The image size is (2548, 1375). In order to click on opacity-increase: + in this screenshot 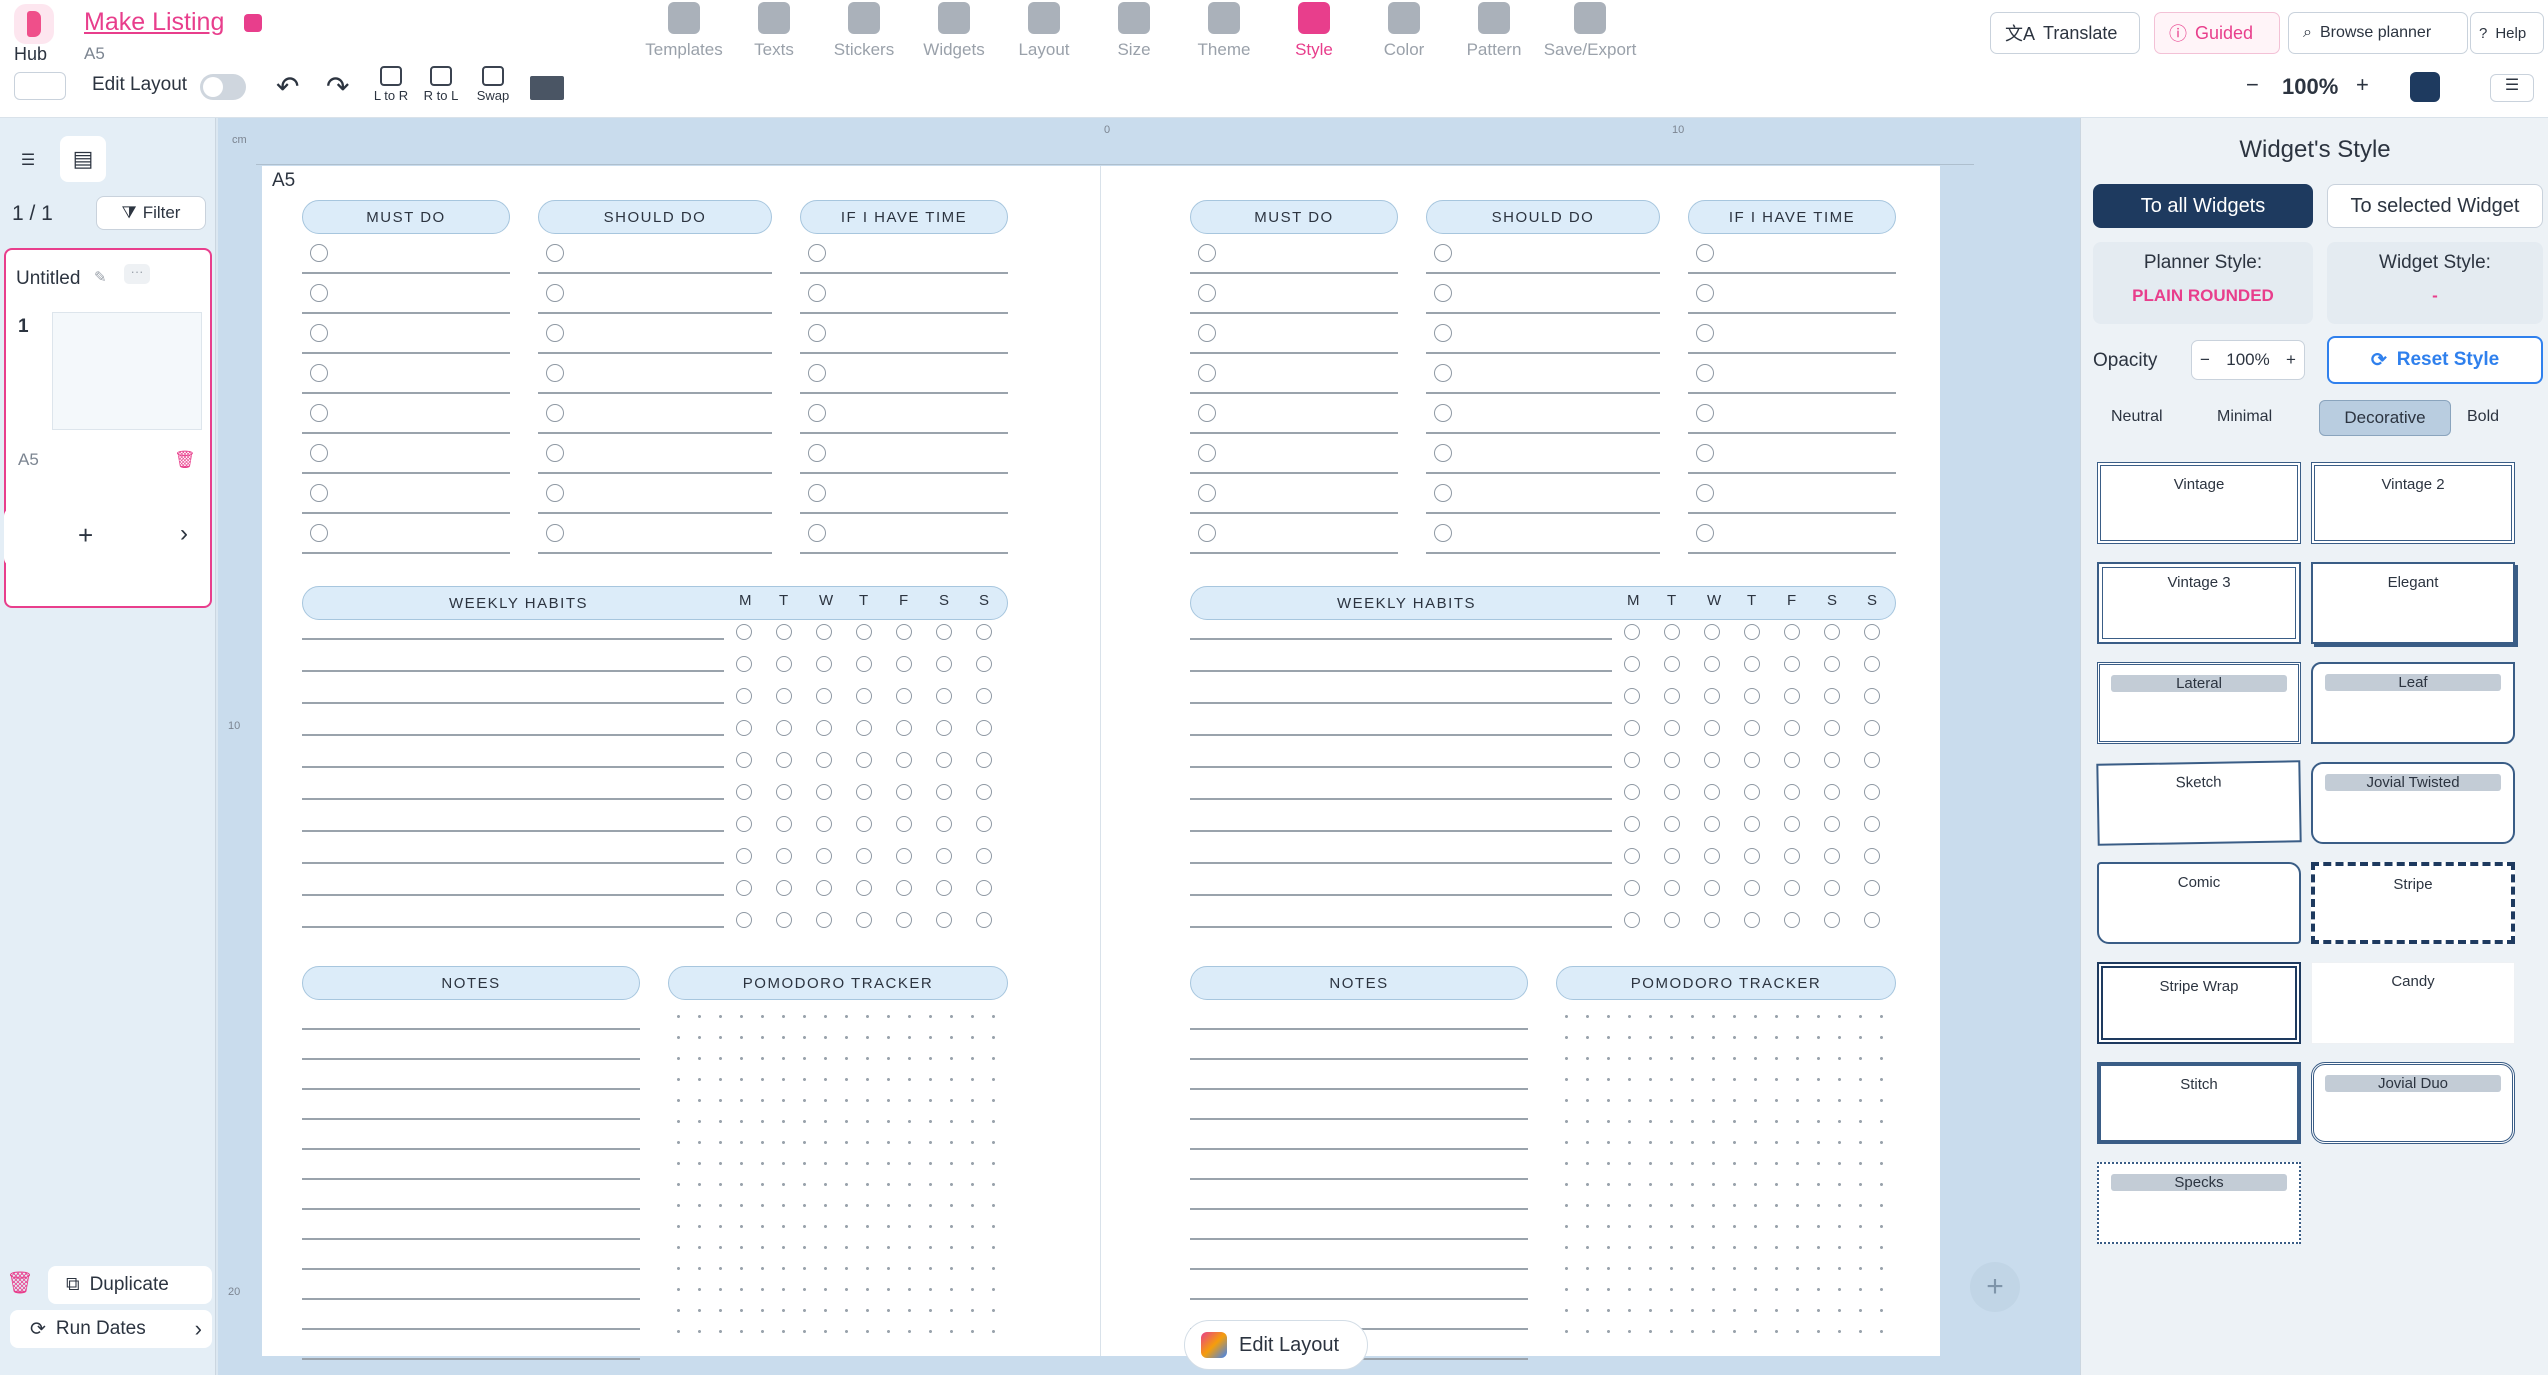, I will do `click(2291, 360)`.